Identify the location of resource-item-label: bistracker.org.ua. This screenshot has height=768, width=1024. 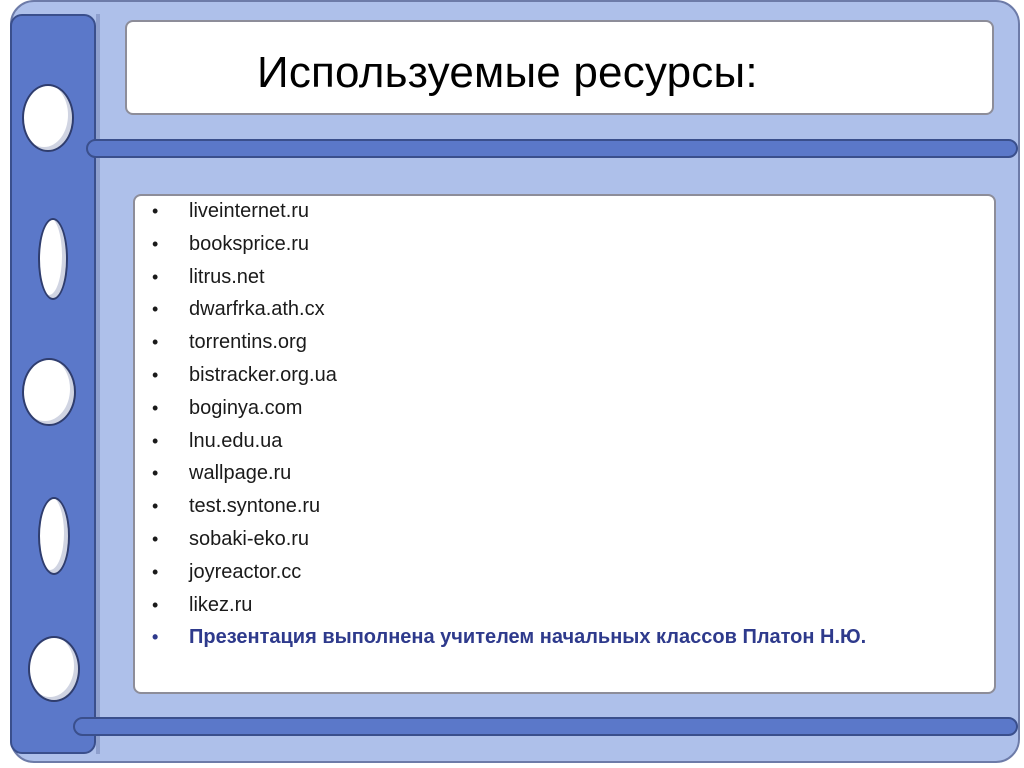
(263, 374).